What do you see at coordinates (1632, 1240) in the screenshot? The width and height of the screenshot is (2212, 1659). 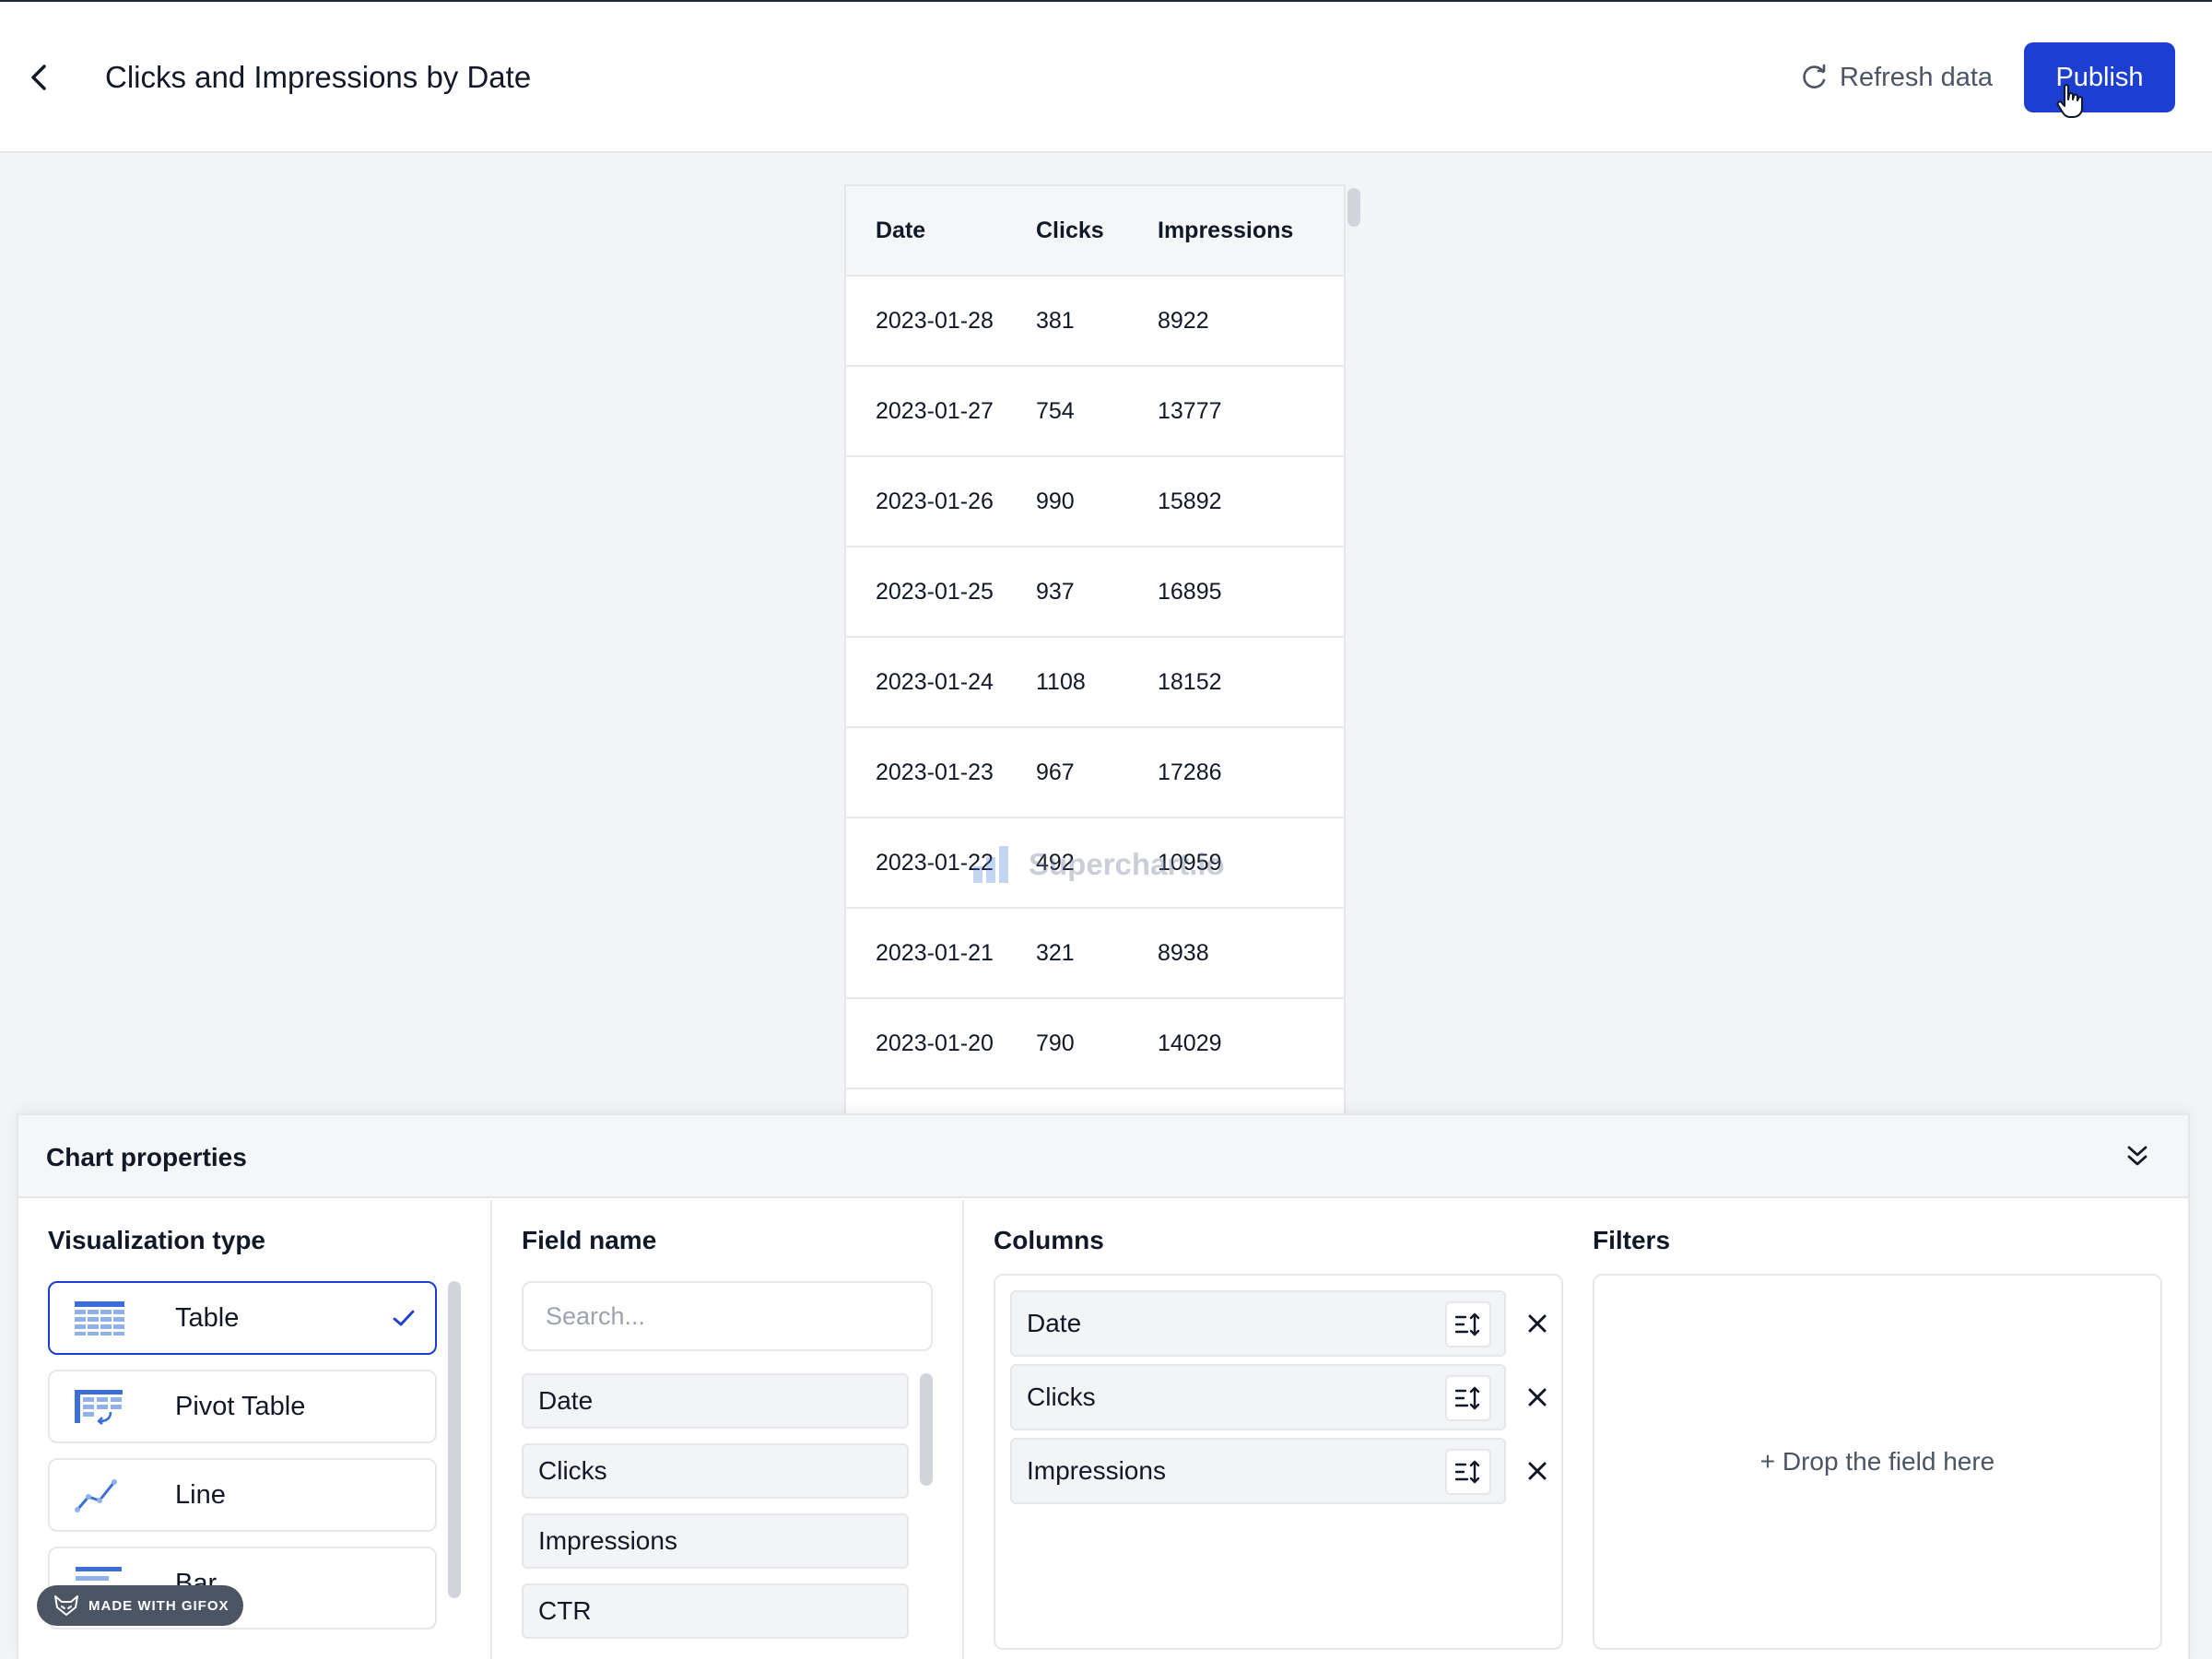 I see `filters-title: Filters` at bounding box center [1632, 1240].